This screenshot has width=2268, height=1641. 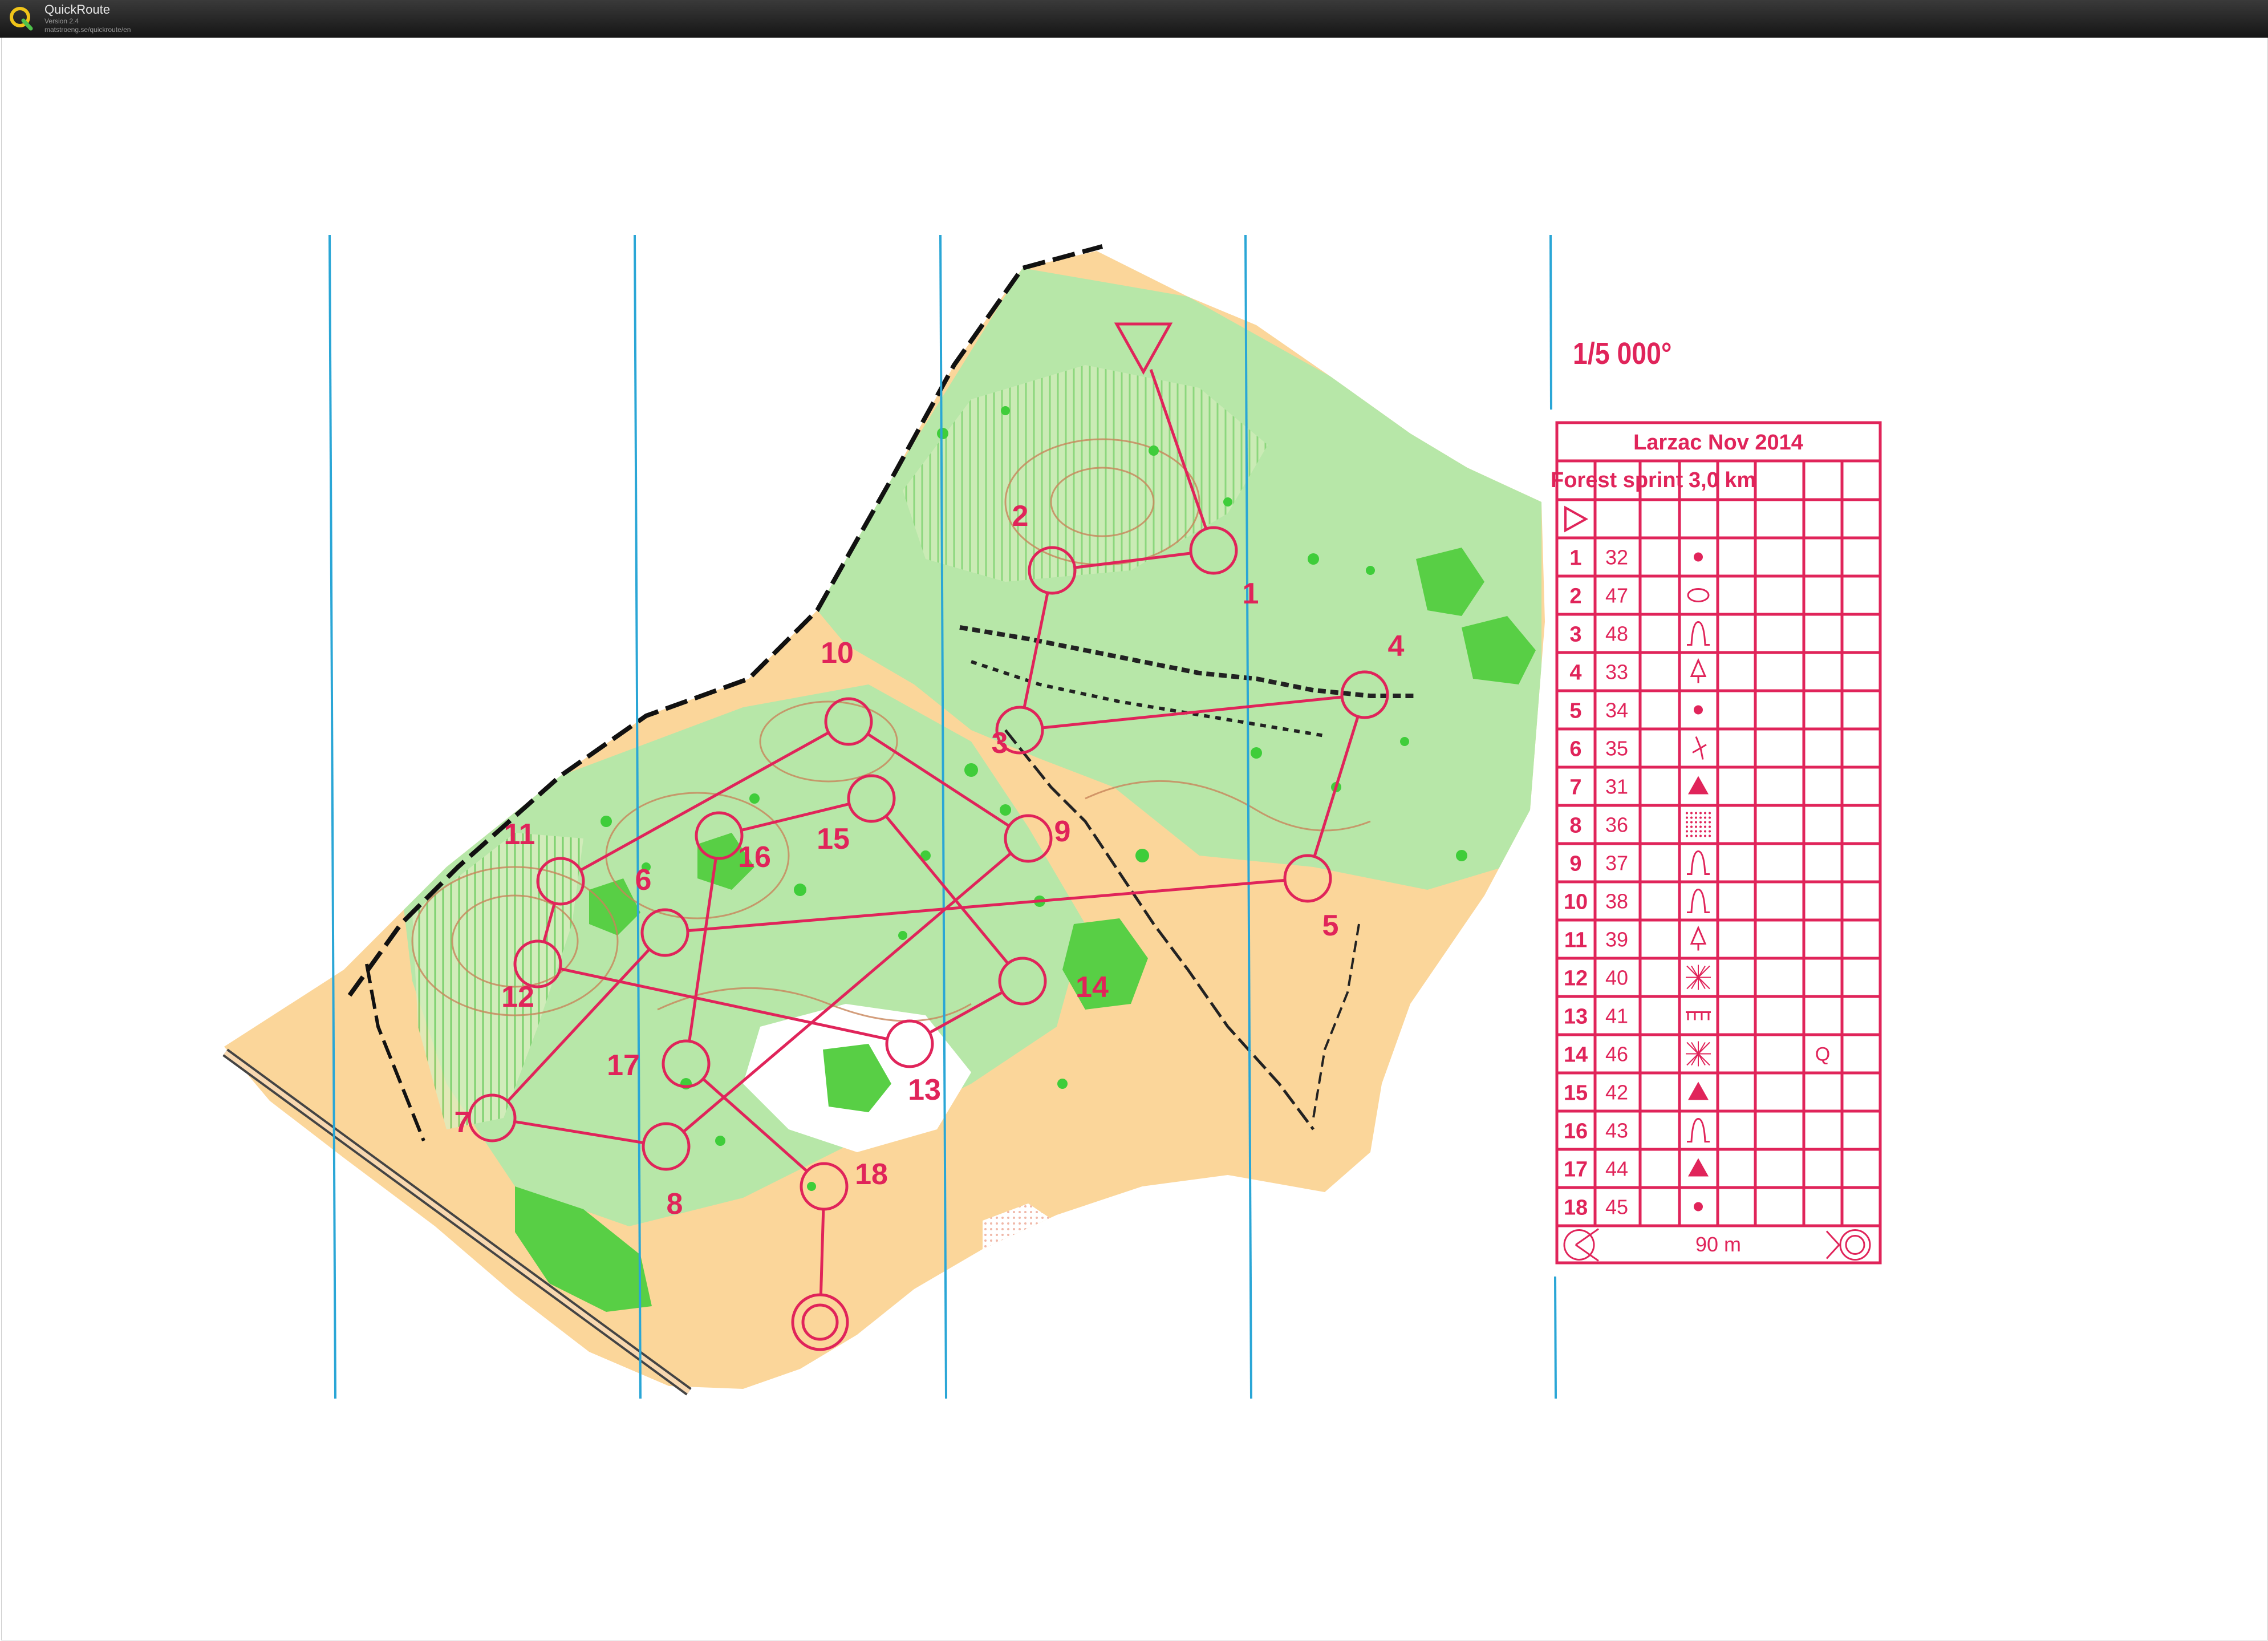 What do you see at coordinates (925, 1090) in the screenshot?
I see `control-number: 13` at bounding box center [925, 1090].